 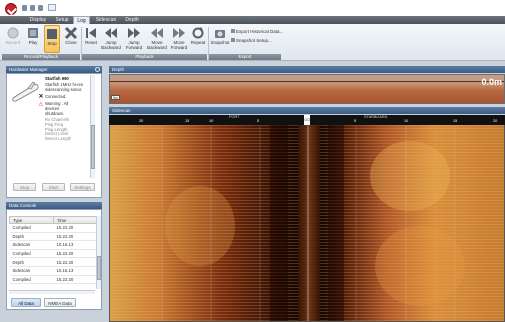 What do you see at coordinates (57, 108) in the screenshot?
I see `warning-message: Warning : All devices shutdown.` at bounding box center [57, 108].